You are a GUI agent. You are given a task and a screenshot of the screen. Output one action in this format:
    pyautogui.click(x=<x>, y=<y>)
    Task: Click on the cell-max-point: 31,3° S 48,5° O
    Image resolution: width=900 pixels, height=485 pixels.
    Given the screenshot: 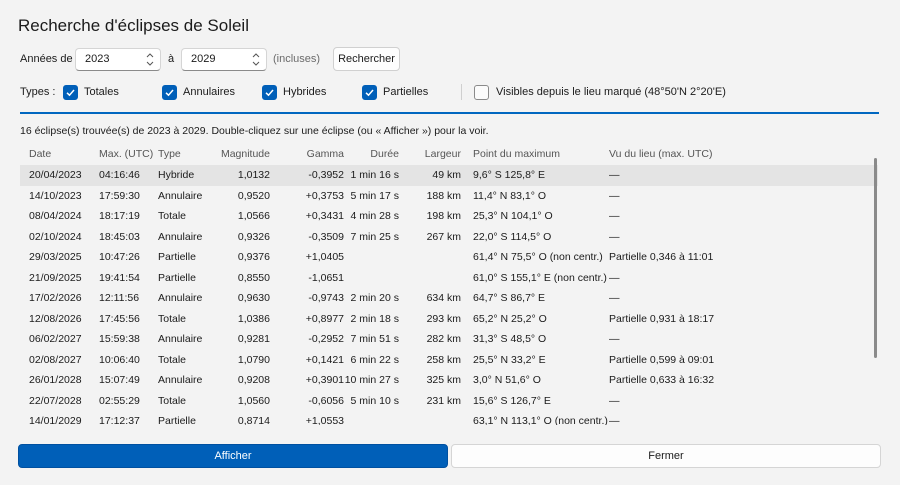 What is the action you would take?
    pyautogui.click(x=510, y=339)
    